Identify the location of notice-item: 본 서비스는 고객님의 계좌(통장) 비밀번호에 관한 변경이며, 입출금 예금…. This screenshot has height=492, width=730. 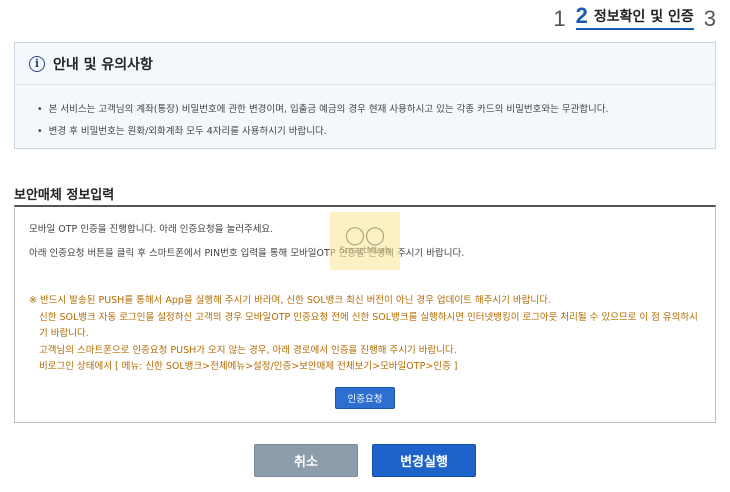
(376, 110).